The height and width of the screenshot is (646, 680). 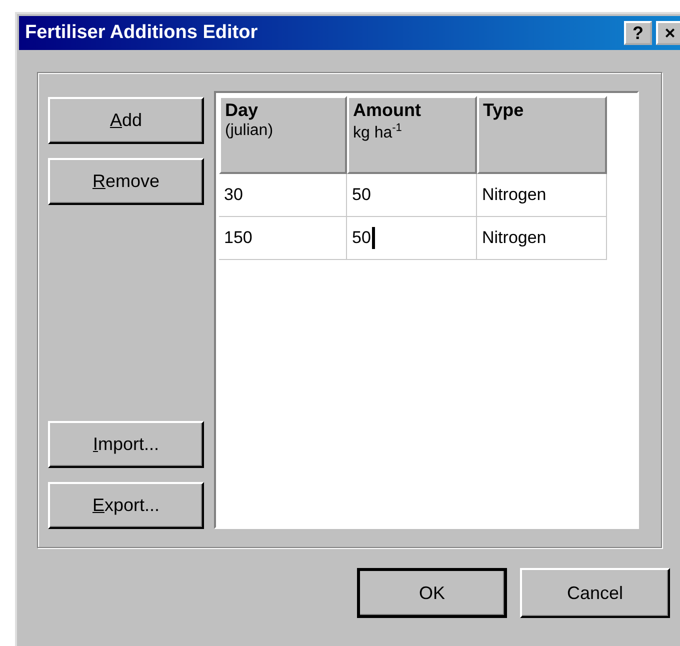 I want to click on help-button: ?, so click(x=638, y=33).